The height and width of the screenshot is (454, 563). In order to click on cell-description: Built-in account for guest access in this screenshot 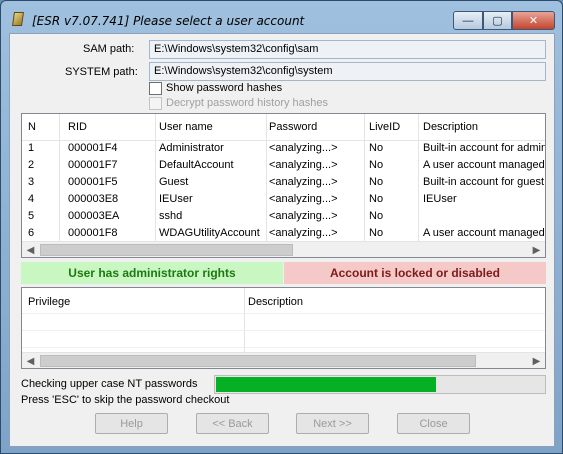, I will do `click(484, 182)`.